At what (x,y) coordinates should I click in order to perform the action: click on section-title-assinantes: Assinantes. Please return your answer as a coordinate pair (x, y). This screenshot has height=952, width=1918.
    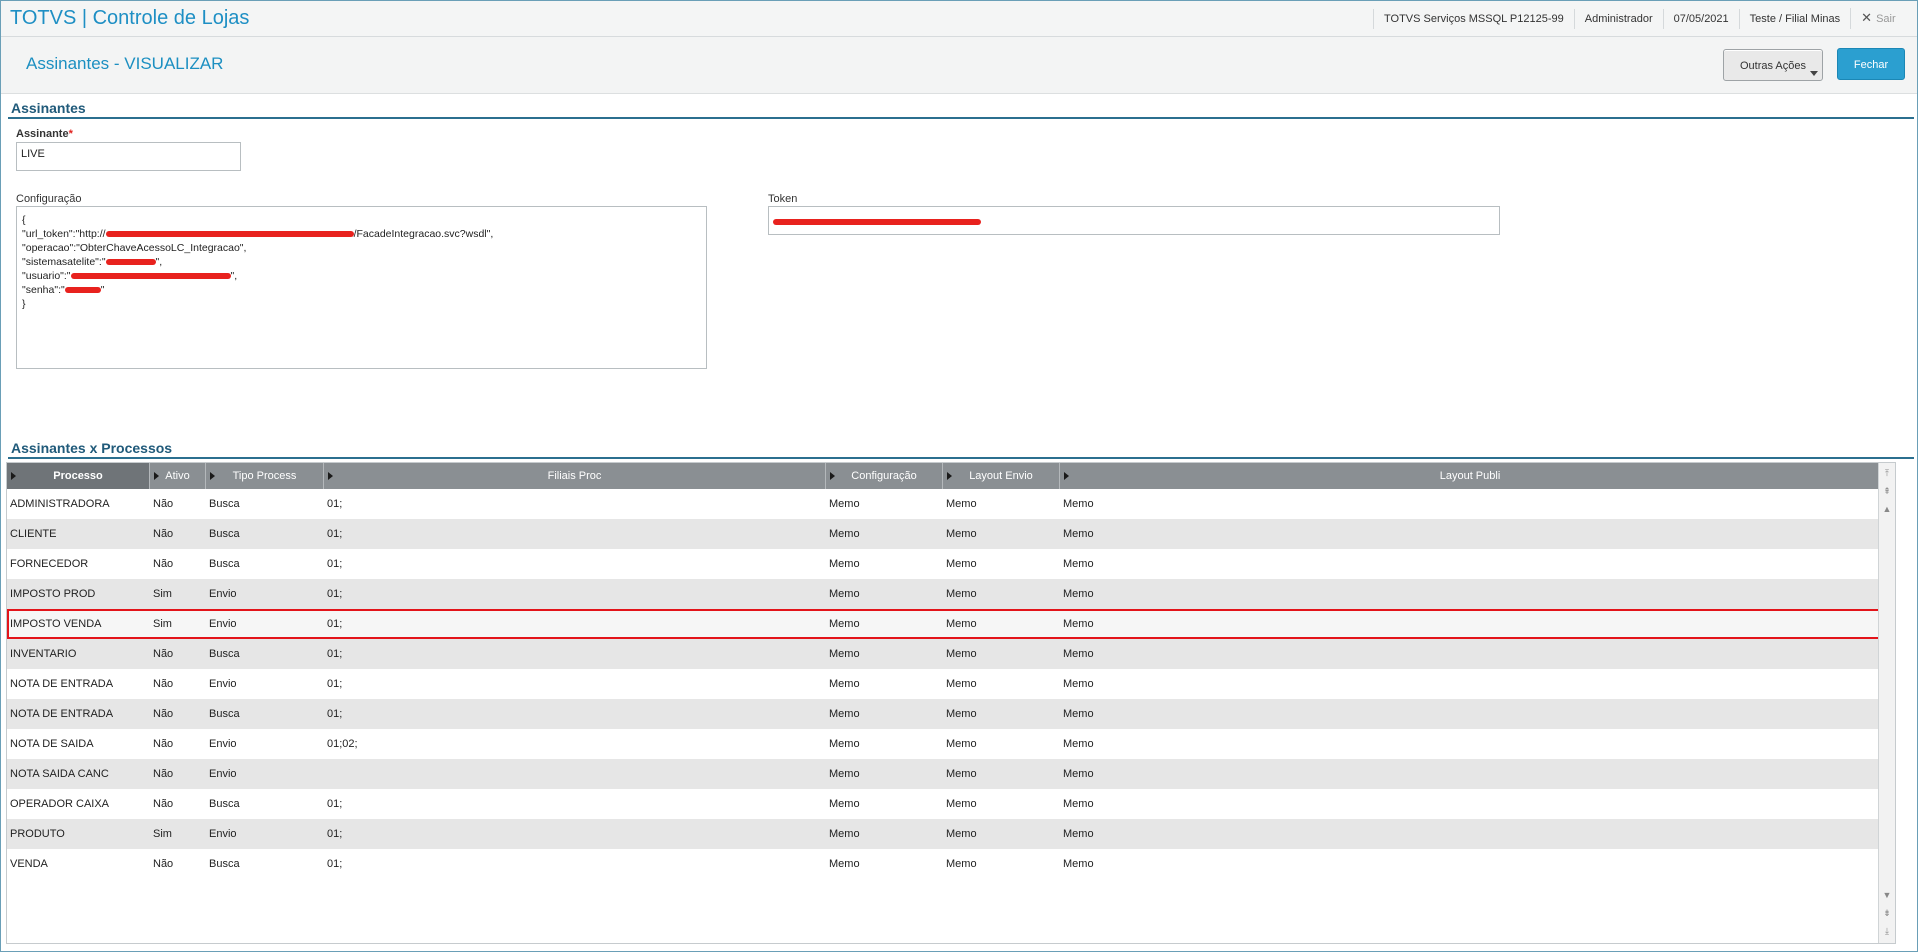
    Looking at the image, I should click on (48, 108).